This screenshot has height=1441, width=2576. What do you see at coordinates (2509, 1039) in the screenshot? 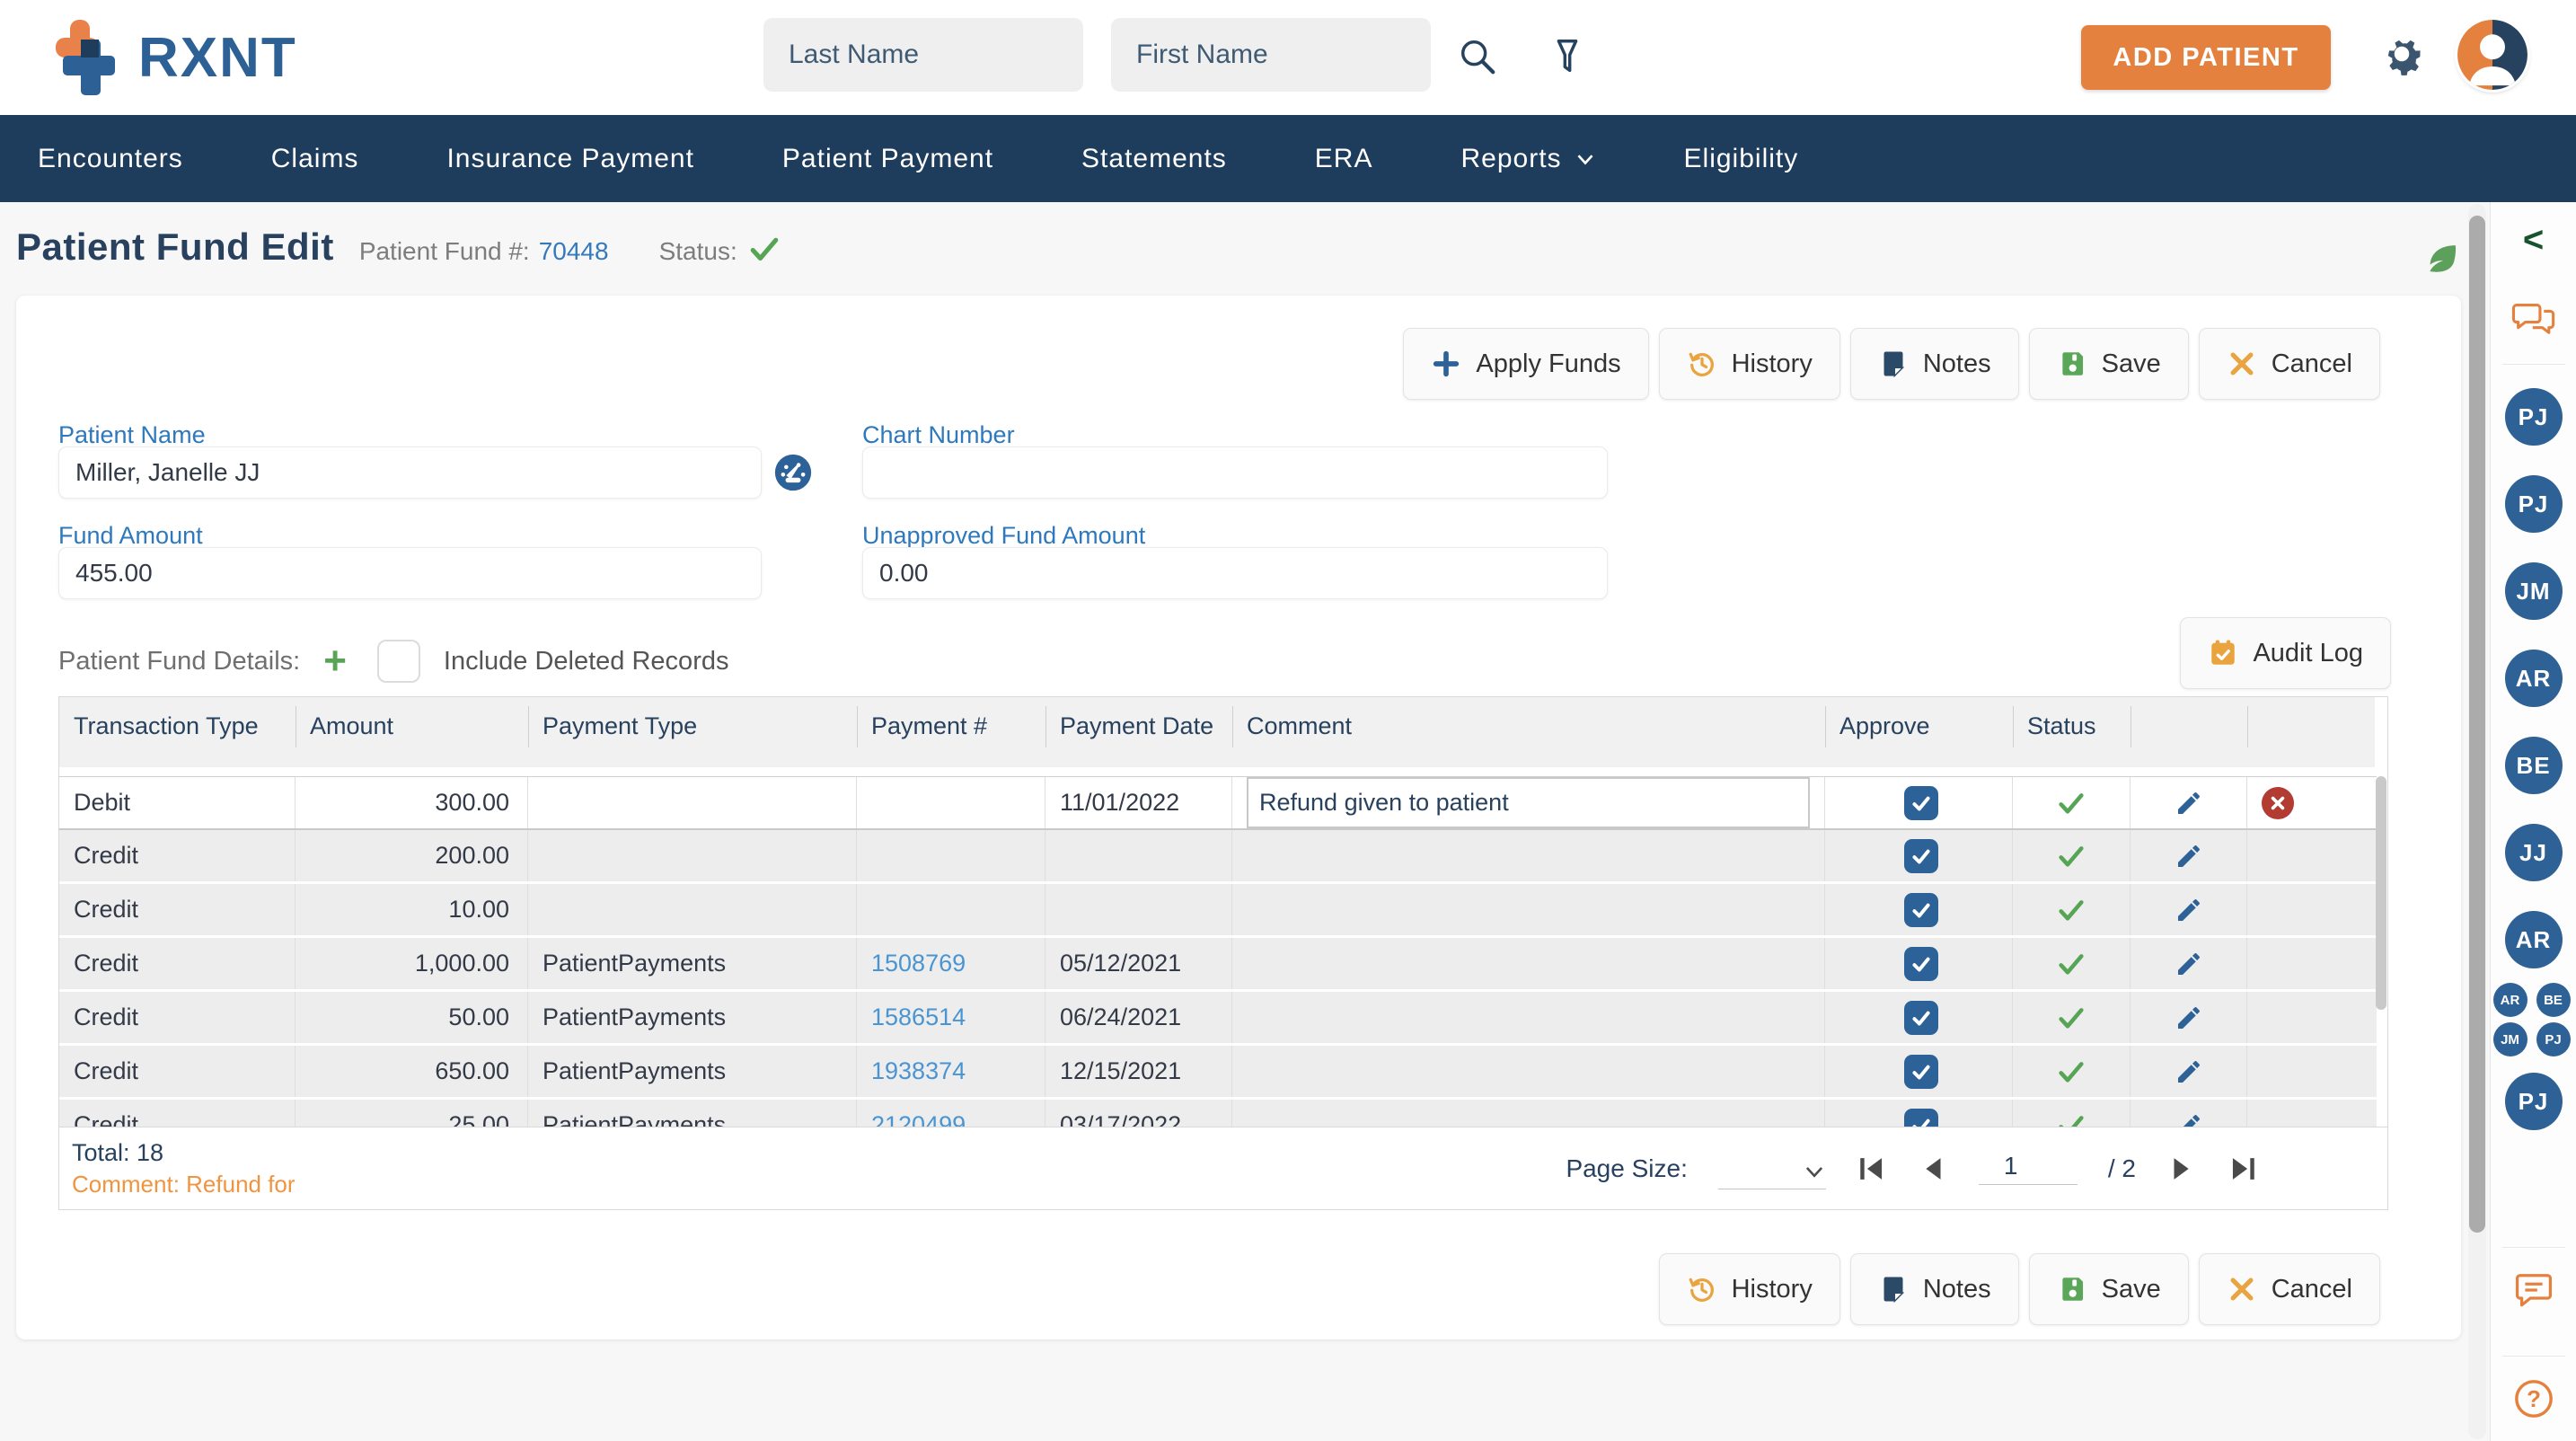
I see `avatar-small-jm: JM` at bounding box center [2509, 1039].